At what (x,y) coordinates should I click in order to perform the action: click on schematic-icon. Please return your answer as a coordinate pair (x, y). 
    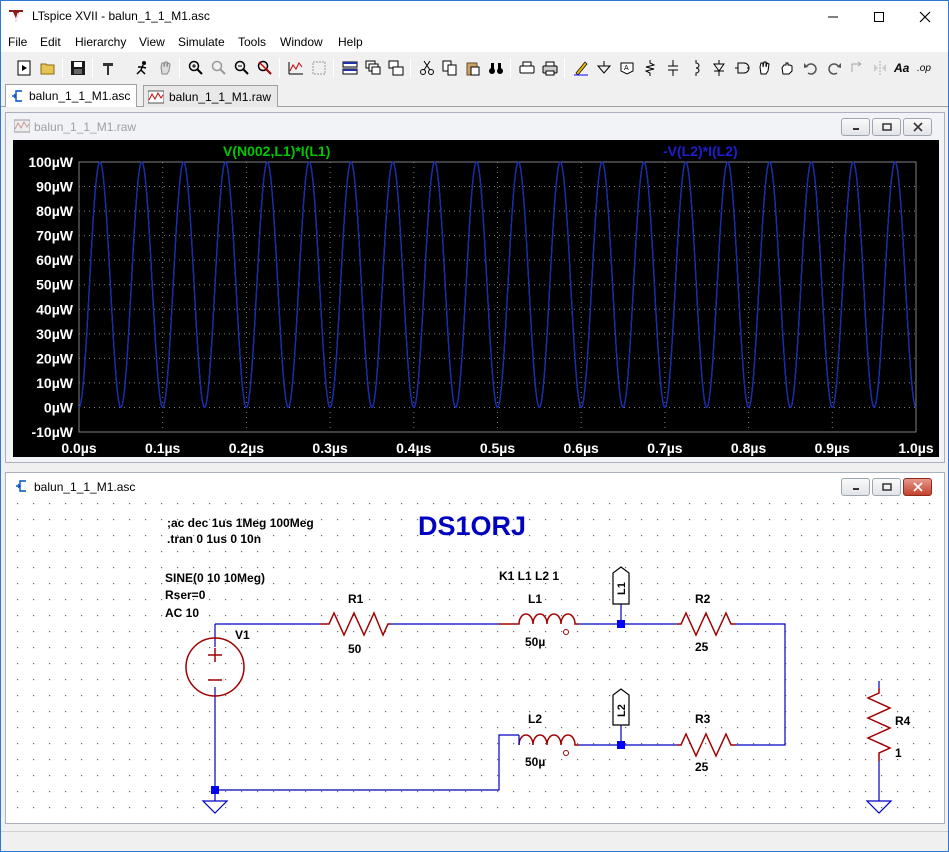
    Looking at the image, I should click on (17, 96).